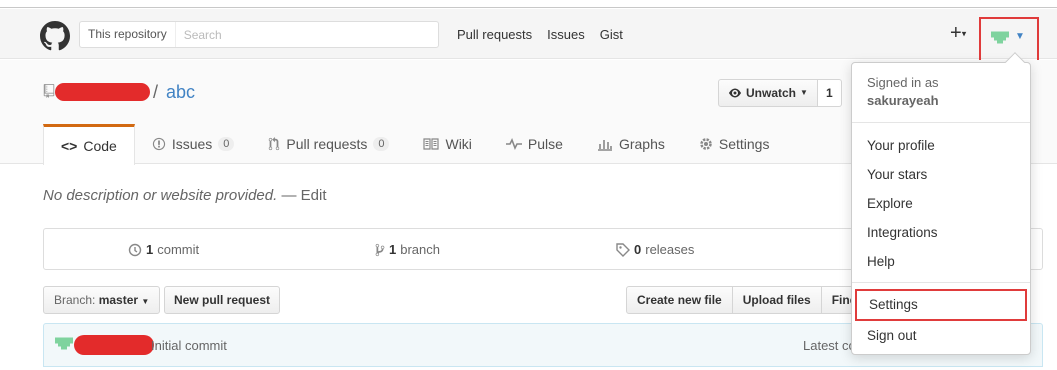  What do you see at coordinates (776, 300) in the screenshot?
I see `upload-files-button: Upload files` at bounding box center [776, 300].